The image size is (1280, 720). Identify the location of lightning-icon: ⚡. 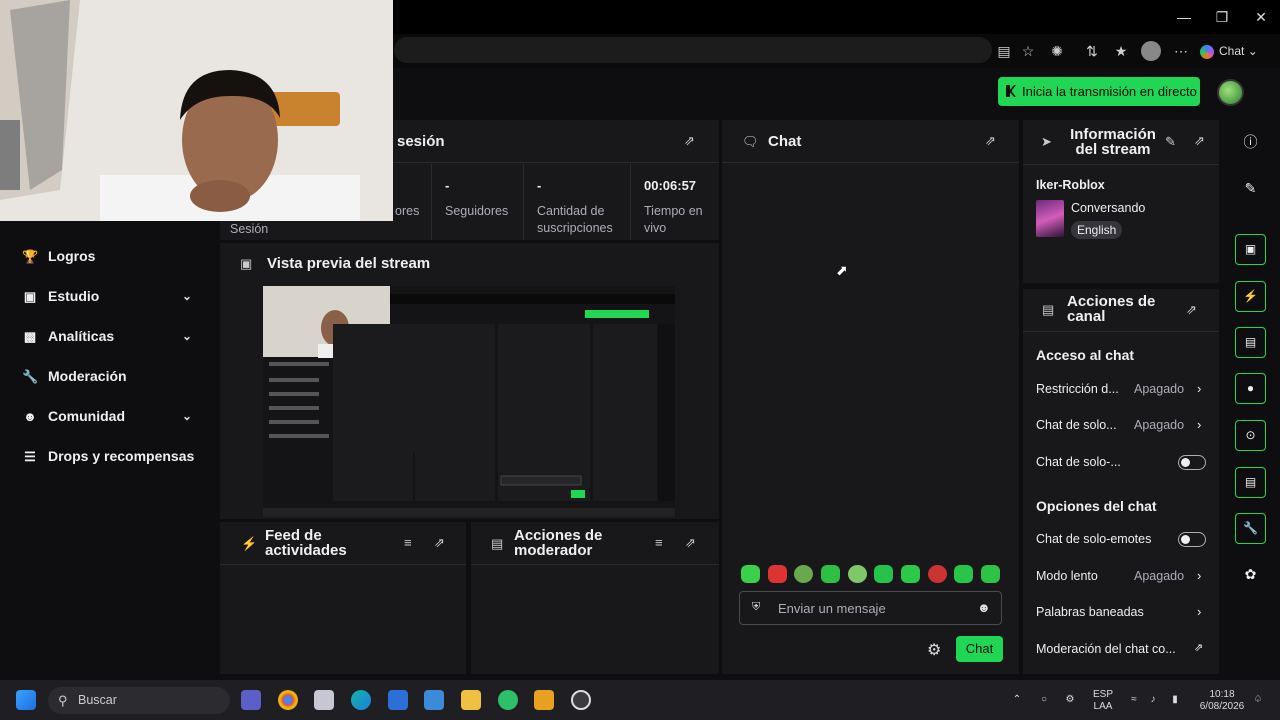
(1250, 296).